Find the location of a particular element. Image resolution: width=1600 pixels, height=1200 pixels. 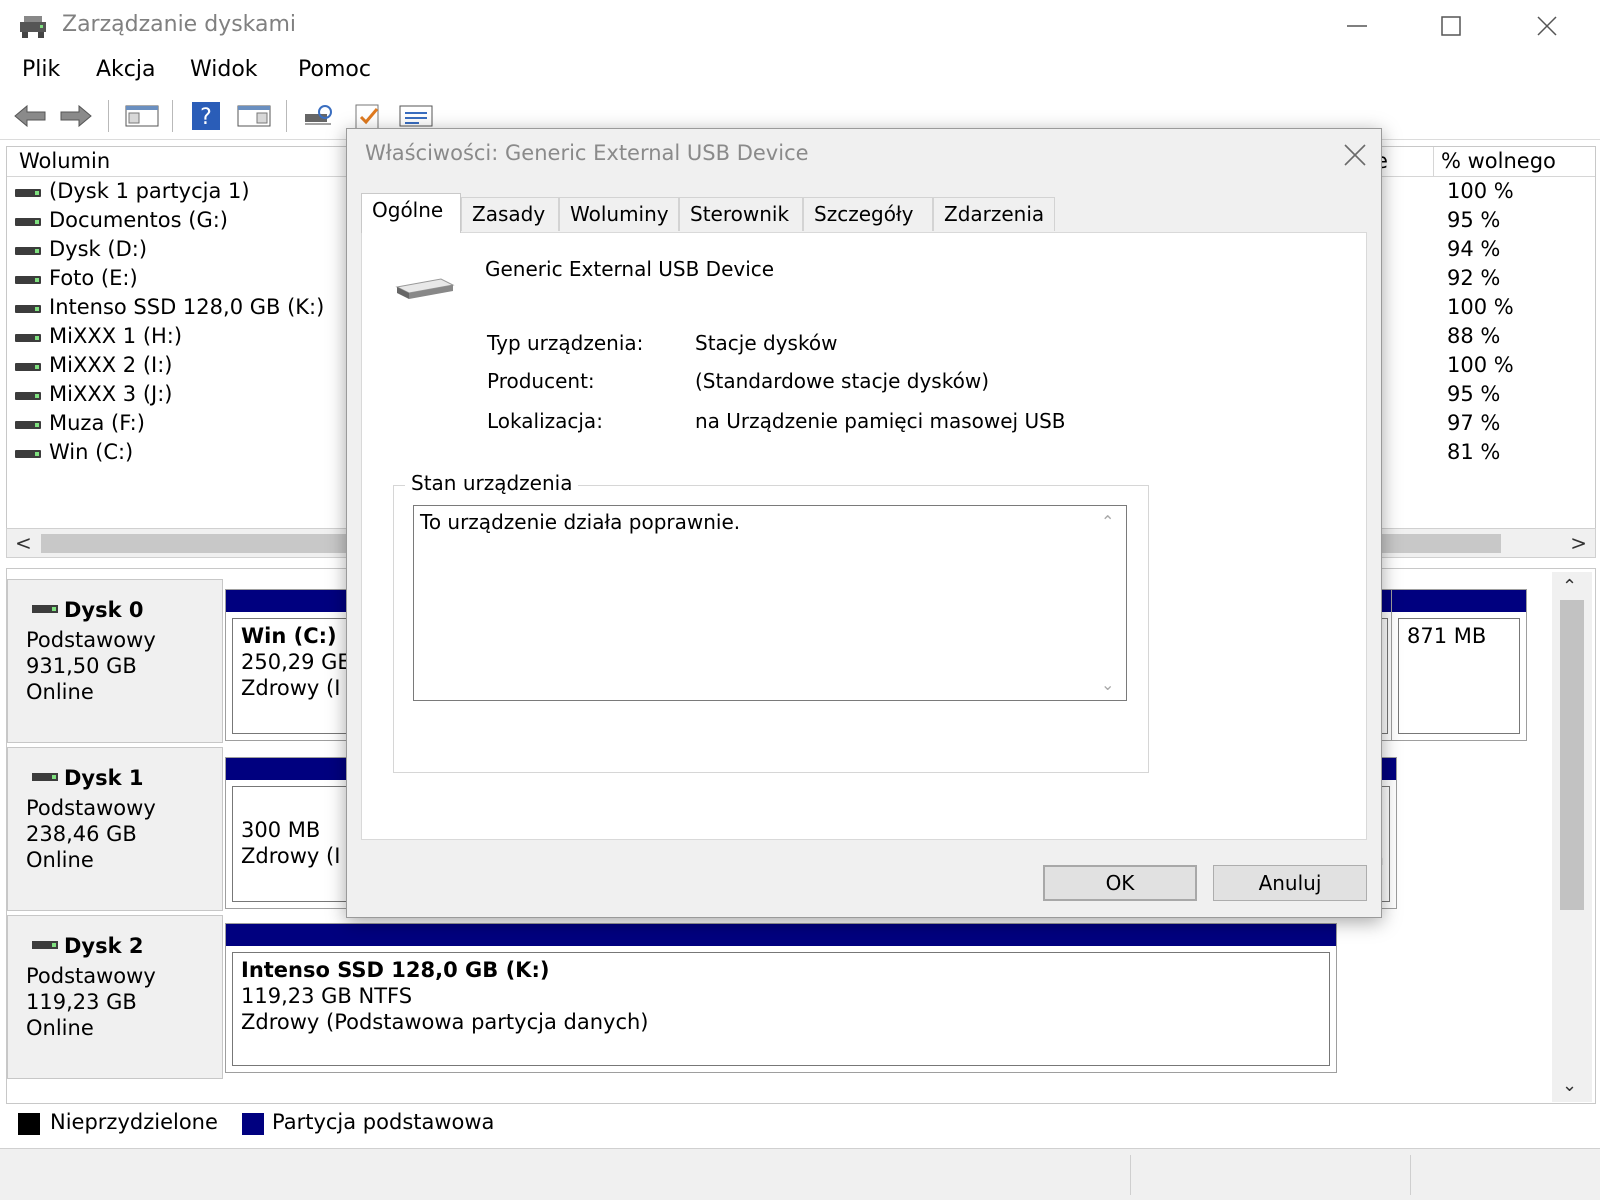

column-volume: Wolumin is located at coordinates (64, 161).